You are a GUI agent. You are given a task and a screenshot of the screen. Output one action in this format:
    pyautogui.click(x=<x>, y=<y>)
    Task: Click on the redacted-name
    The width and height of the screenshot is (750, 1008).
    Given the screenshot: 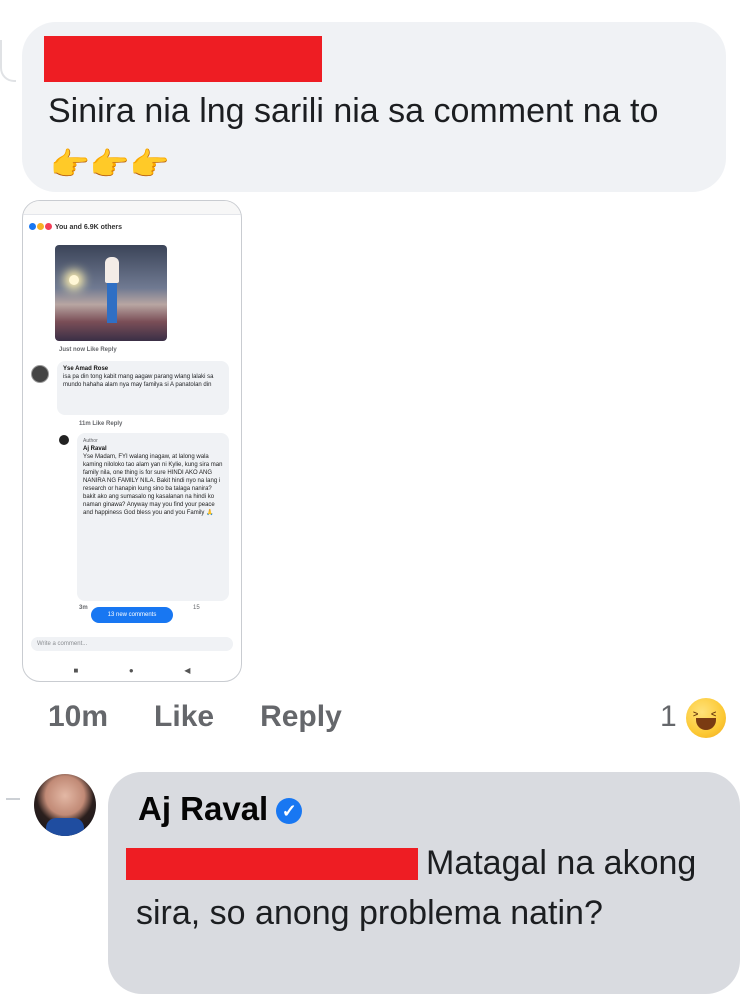 What is the action you would take?
    pyautogui.click(x=183, y=59)
    